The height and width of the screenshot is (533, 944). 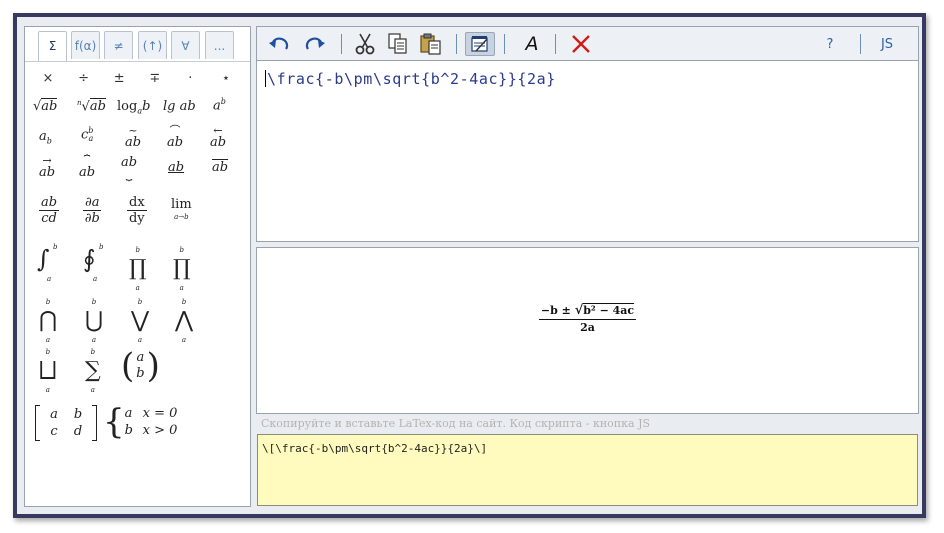 I want to click on nth-root-symbol: n√ab, so click(x=91, y=106).